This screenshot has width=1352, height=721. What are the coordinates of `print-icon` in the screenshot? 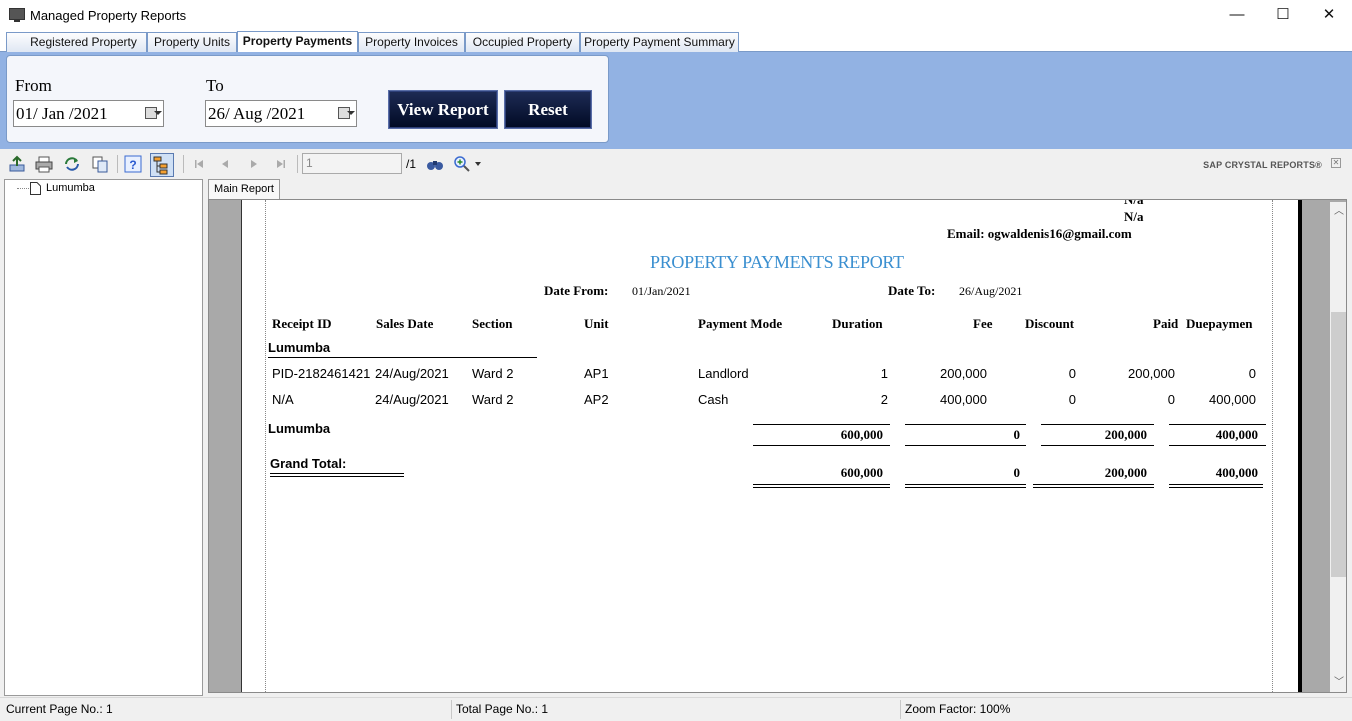 It's located at (44, 164).